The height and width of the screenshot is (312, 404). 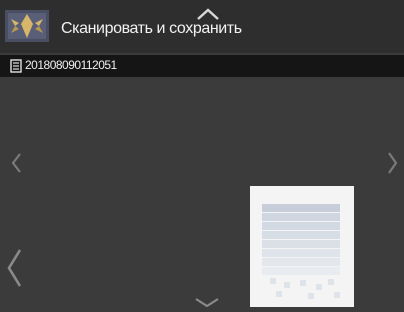 What do you see at coordinates (393, 163) in the screenshot?
I see `chevron-right-icon` at bounding box center [393, 163].